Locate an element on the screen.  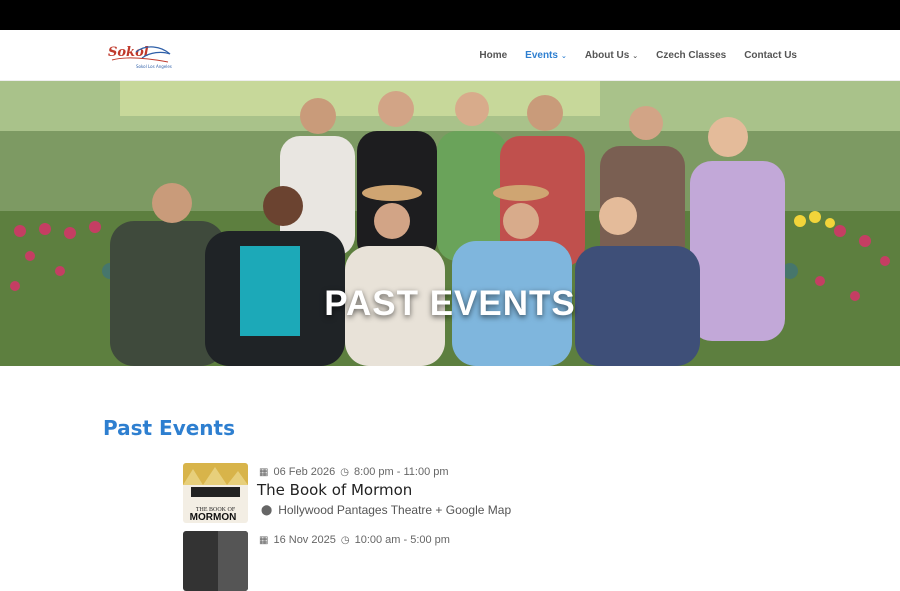
map-pin-icon: ⬤ is located at coordinates (267, 510).